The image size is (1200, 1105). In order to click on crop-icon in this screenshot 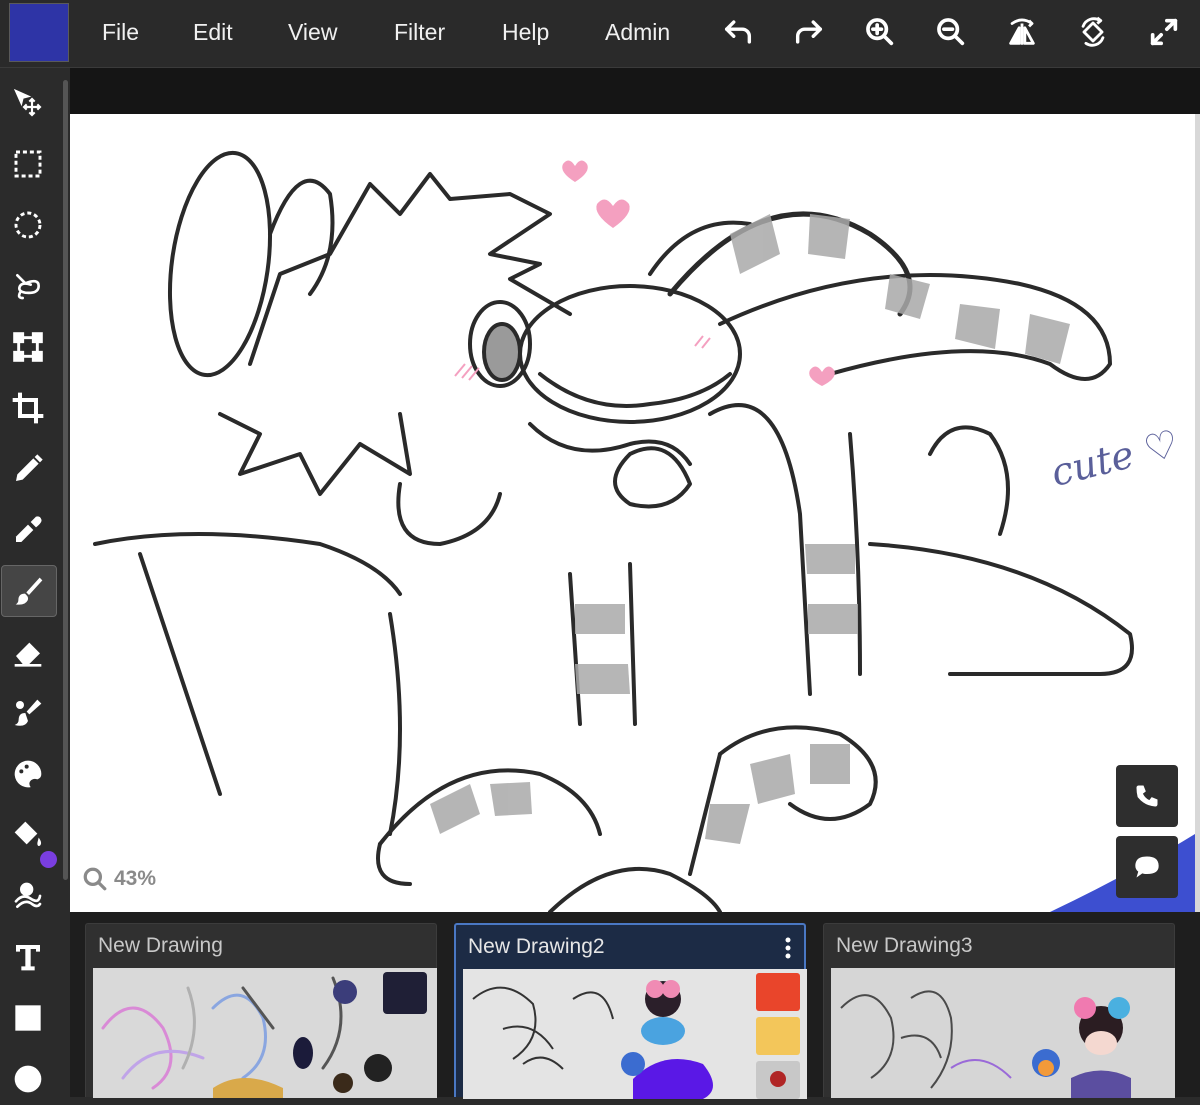, I will do `click(28, 408)`.